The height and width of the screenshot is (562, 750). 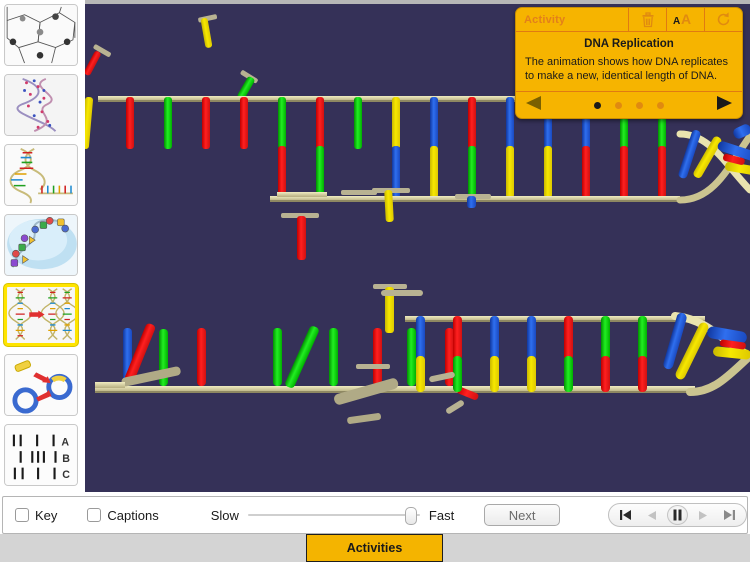 What do you see at coordinates (410, 516) in the screenshot?
I see `slider-knob` at bounding box center [410, 516].